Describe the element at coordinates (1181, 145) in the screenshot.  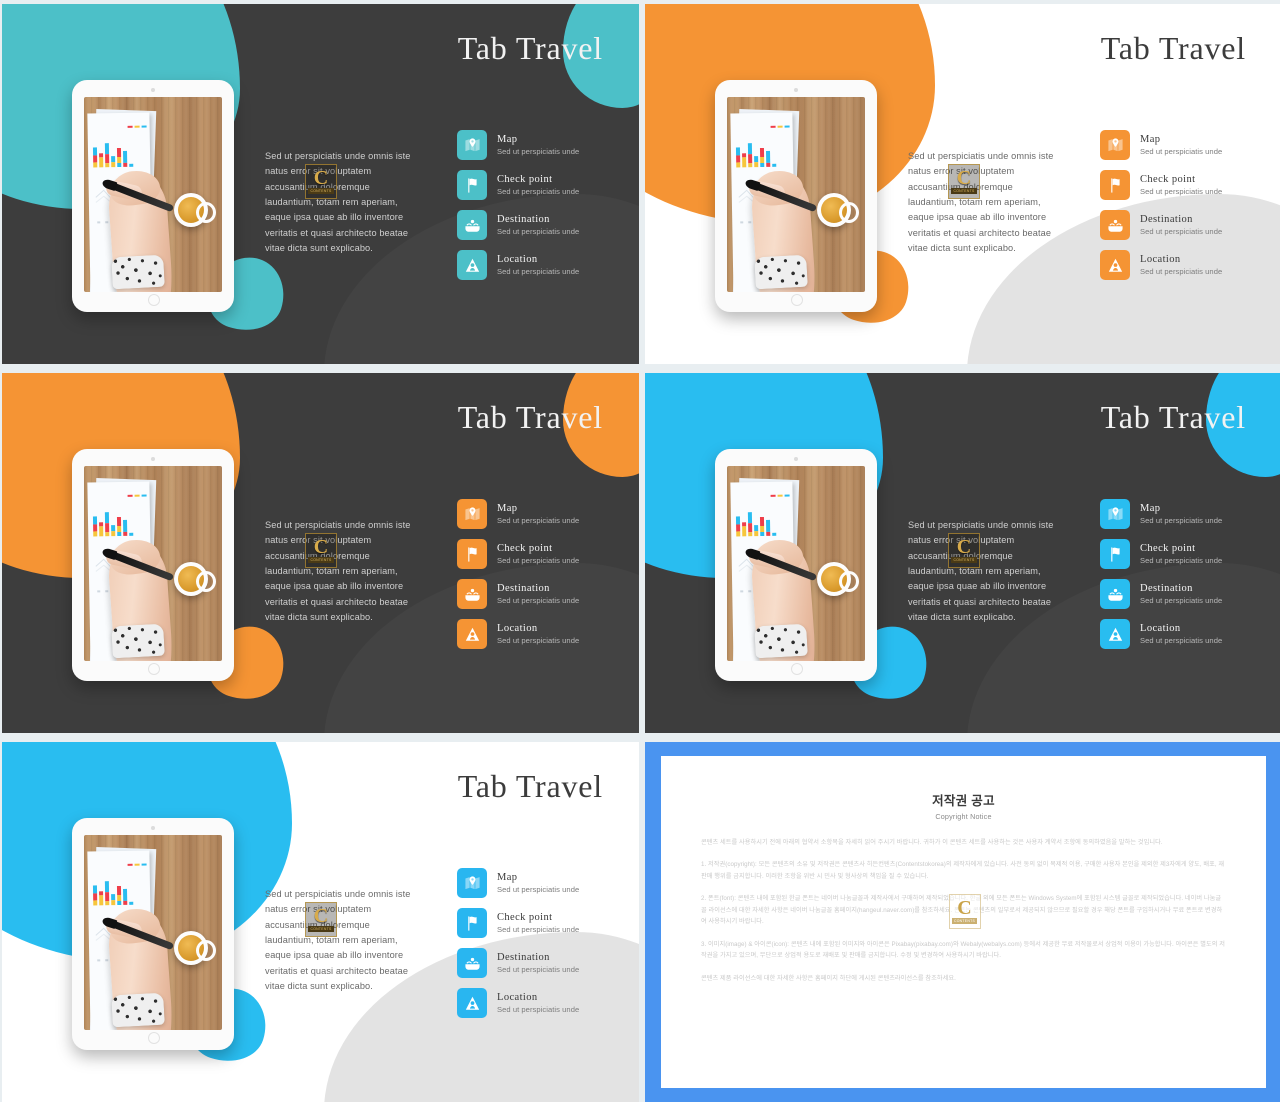
I see `feature-text: Map Sed ut perspiciatis unde` at that location.